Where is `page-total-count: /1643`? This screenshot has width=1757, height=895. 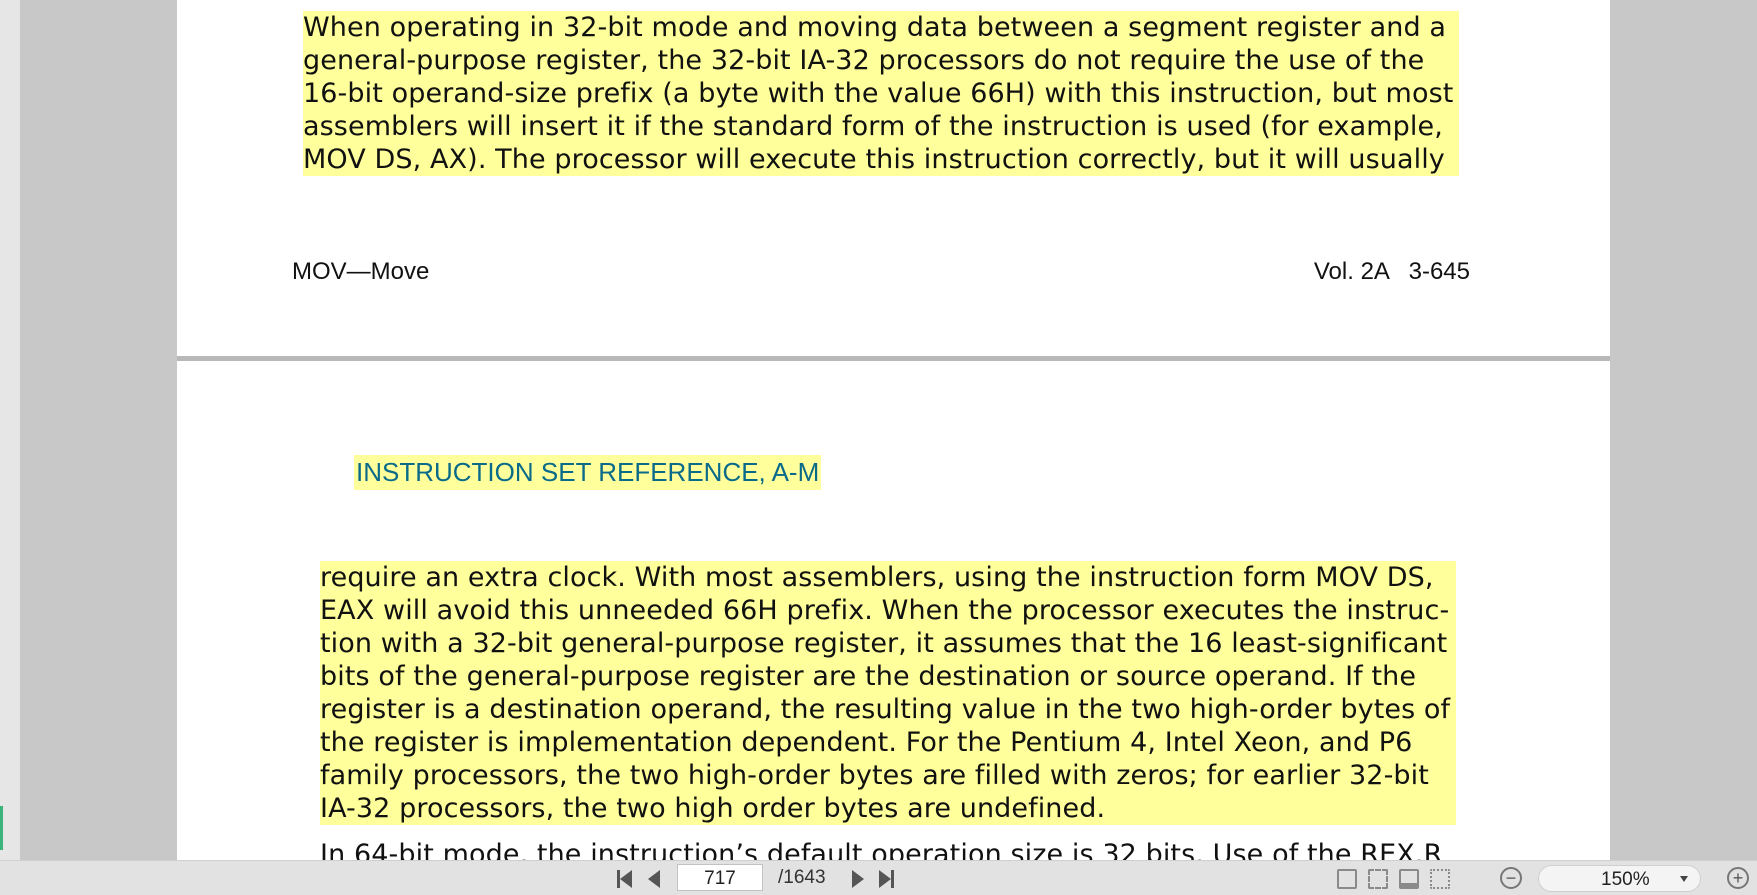
page-total-count: /1643 is located at coordinates (802, 877).